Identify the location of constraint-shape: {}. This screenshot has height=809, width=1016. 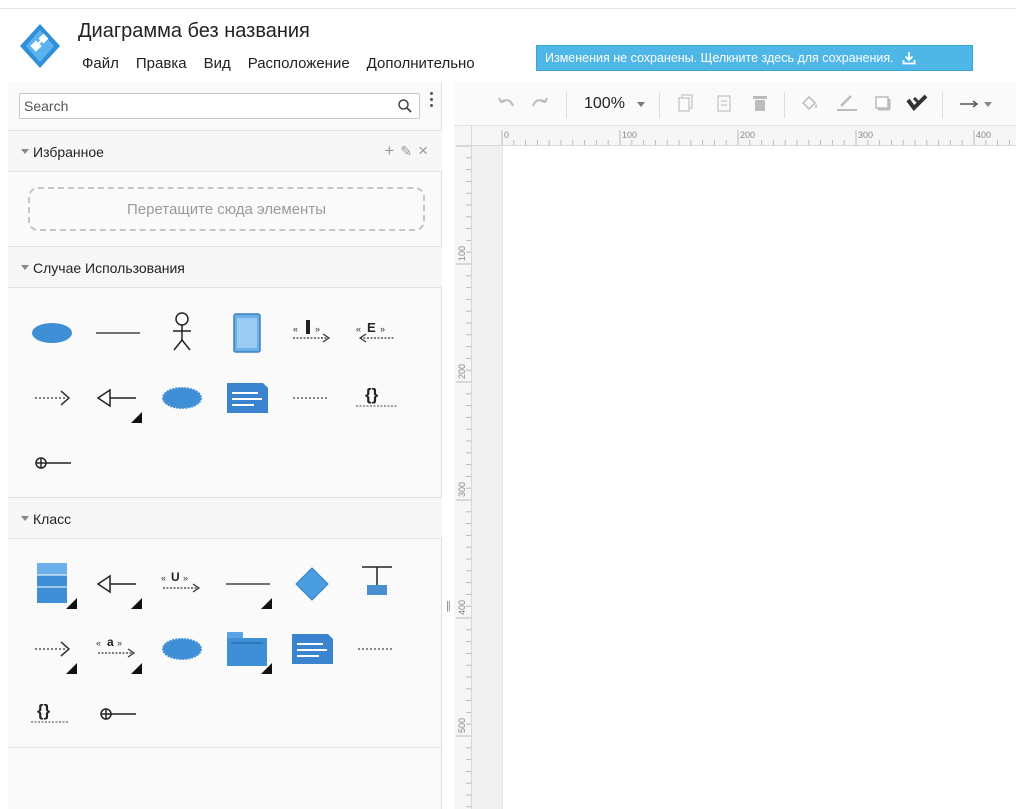
(377, 398).